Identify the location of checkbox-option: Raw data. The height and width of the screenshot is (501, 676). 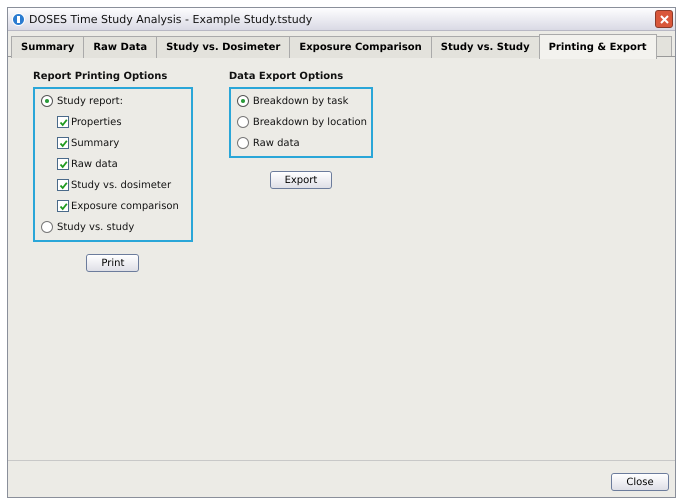
(110, 164).